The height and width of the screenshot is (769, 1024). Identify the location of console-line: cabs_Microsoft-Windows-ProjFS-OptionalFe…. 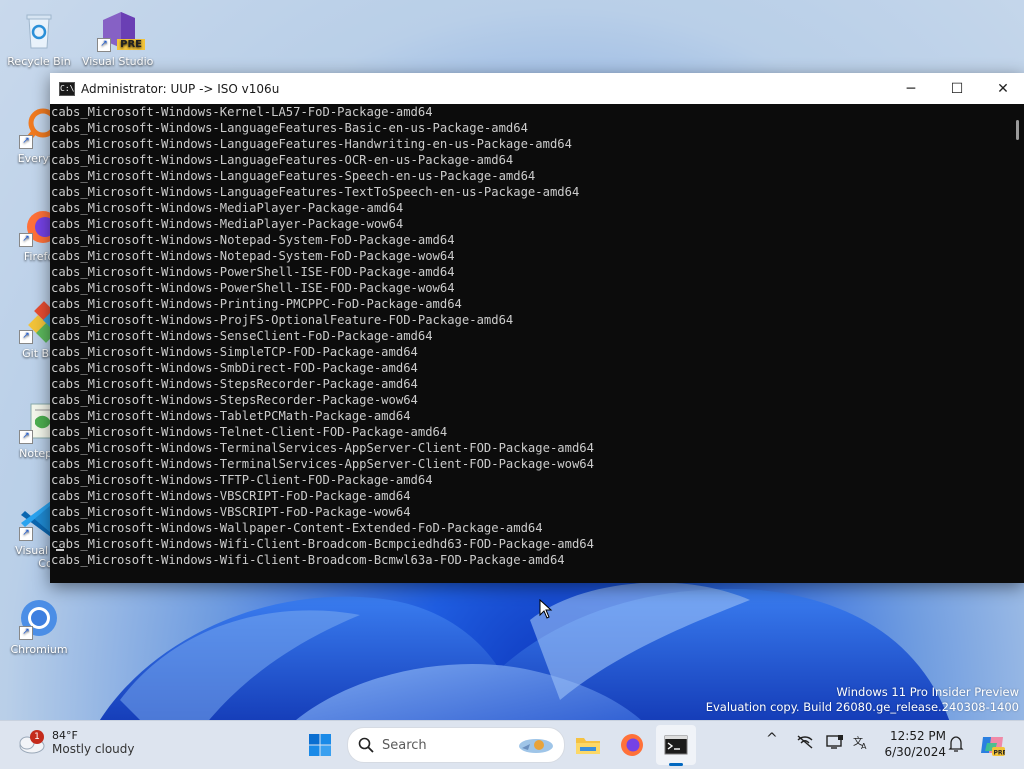
(282, 320).